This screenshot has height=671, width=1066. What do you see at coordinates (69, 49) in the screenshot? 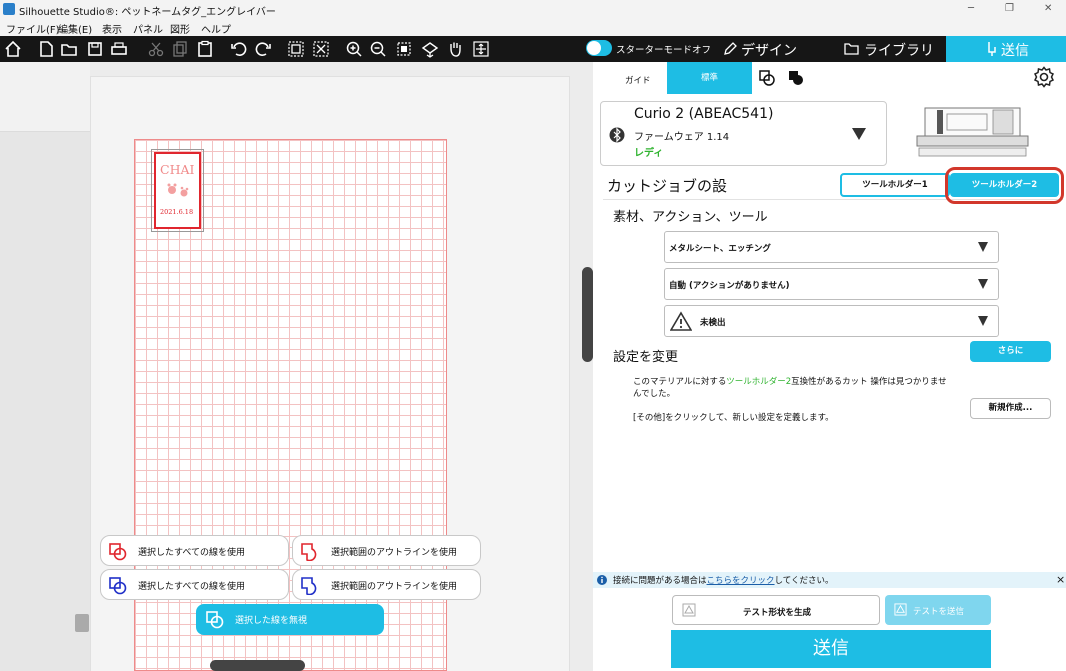
I see `open-folder-icon` at bounding box center [69, 49].